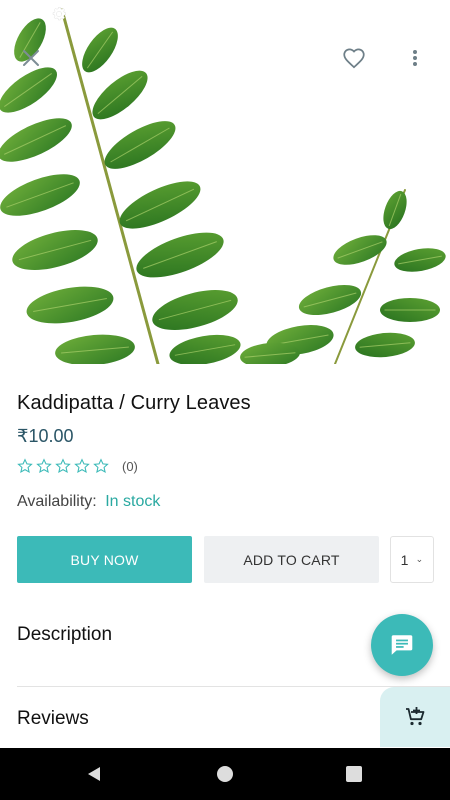  I want to click on heart-outline-icon, so click(354, 58).